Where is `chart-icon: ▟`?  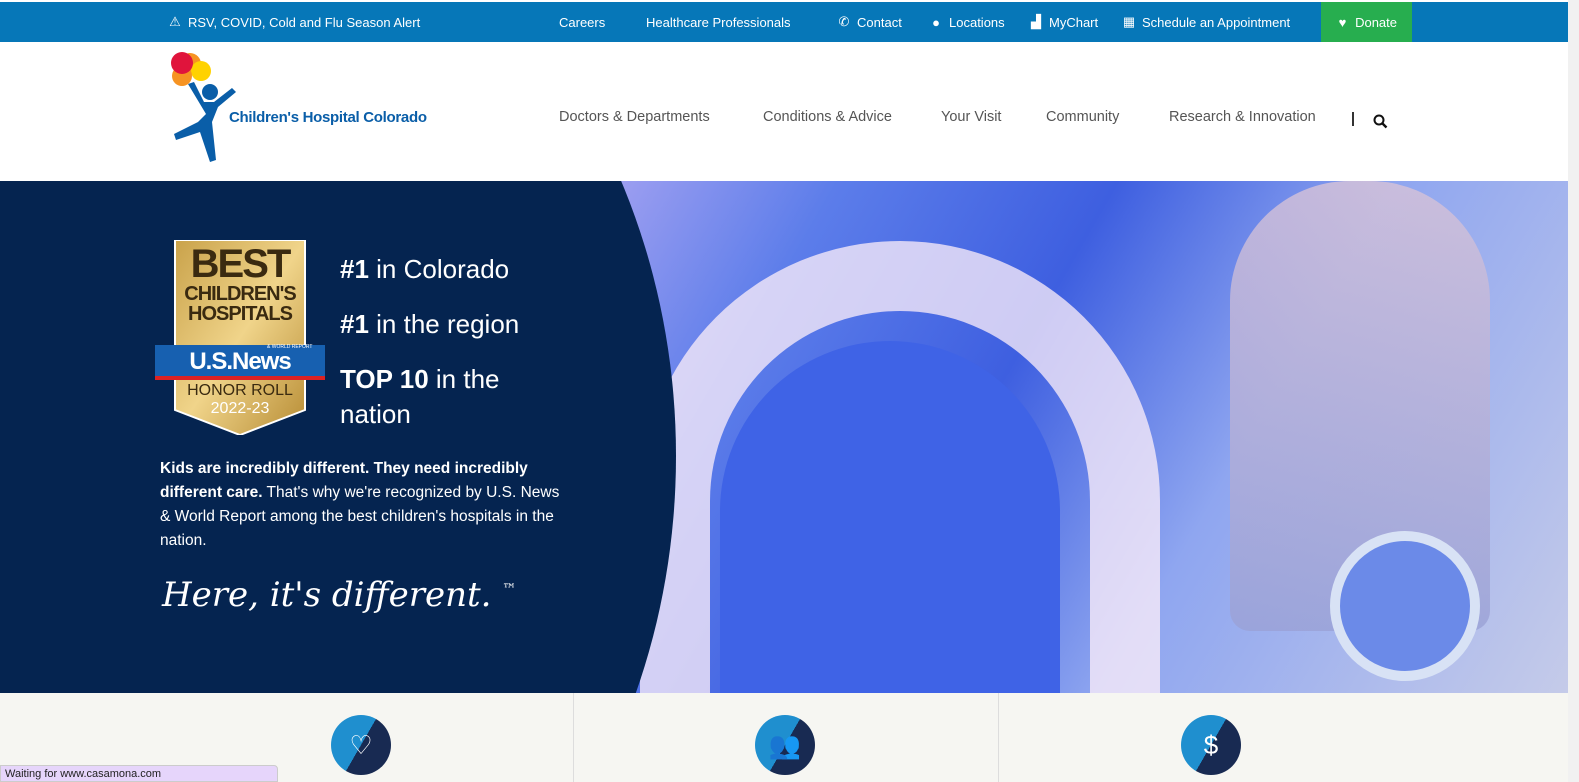 chart-icon: ▟ is located at coordinates (1036, 21).